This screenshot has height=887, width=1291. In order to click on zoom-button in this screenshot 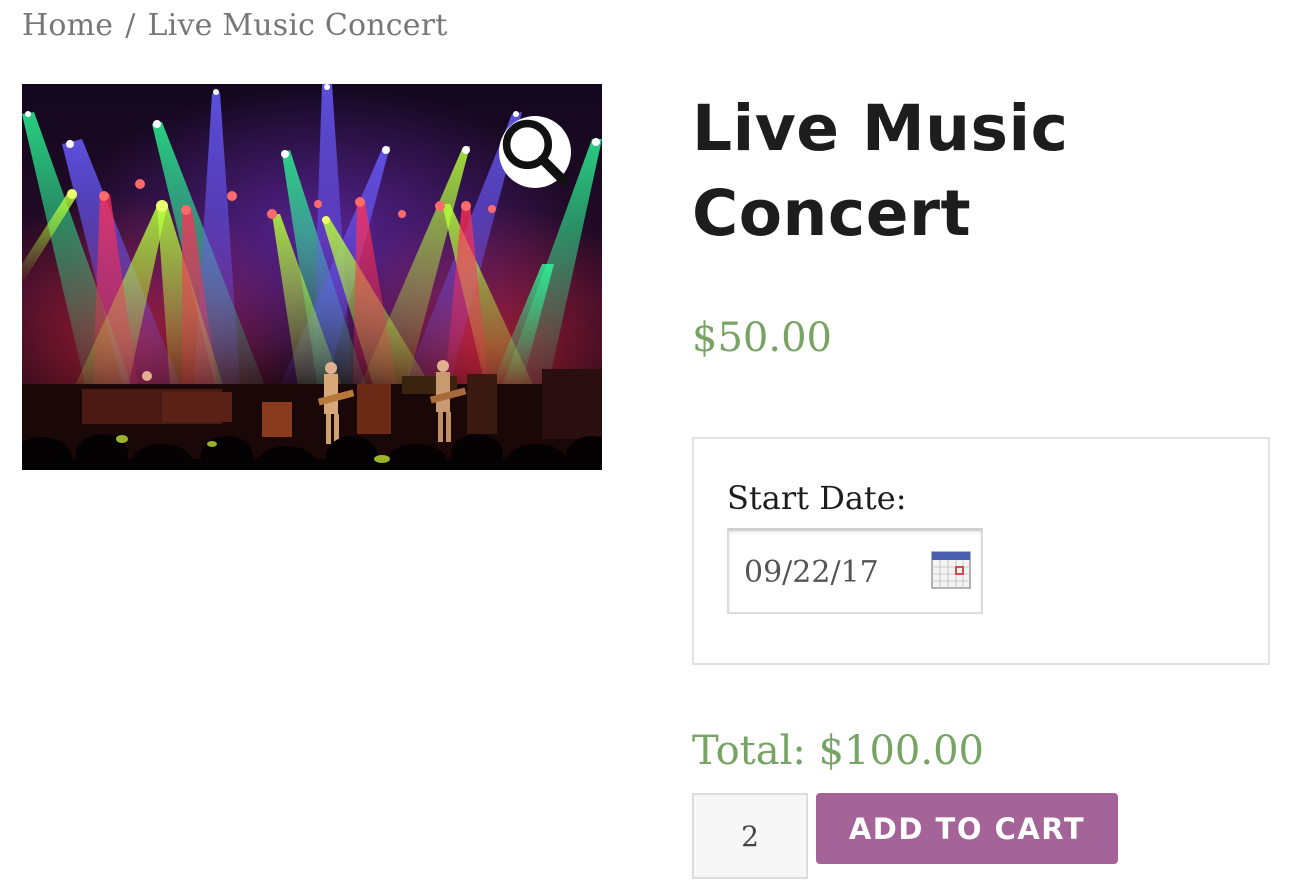, I will do `click(535, 152)`.